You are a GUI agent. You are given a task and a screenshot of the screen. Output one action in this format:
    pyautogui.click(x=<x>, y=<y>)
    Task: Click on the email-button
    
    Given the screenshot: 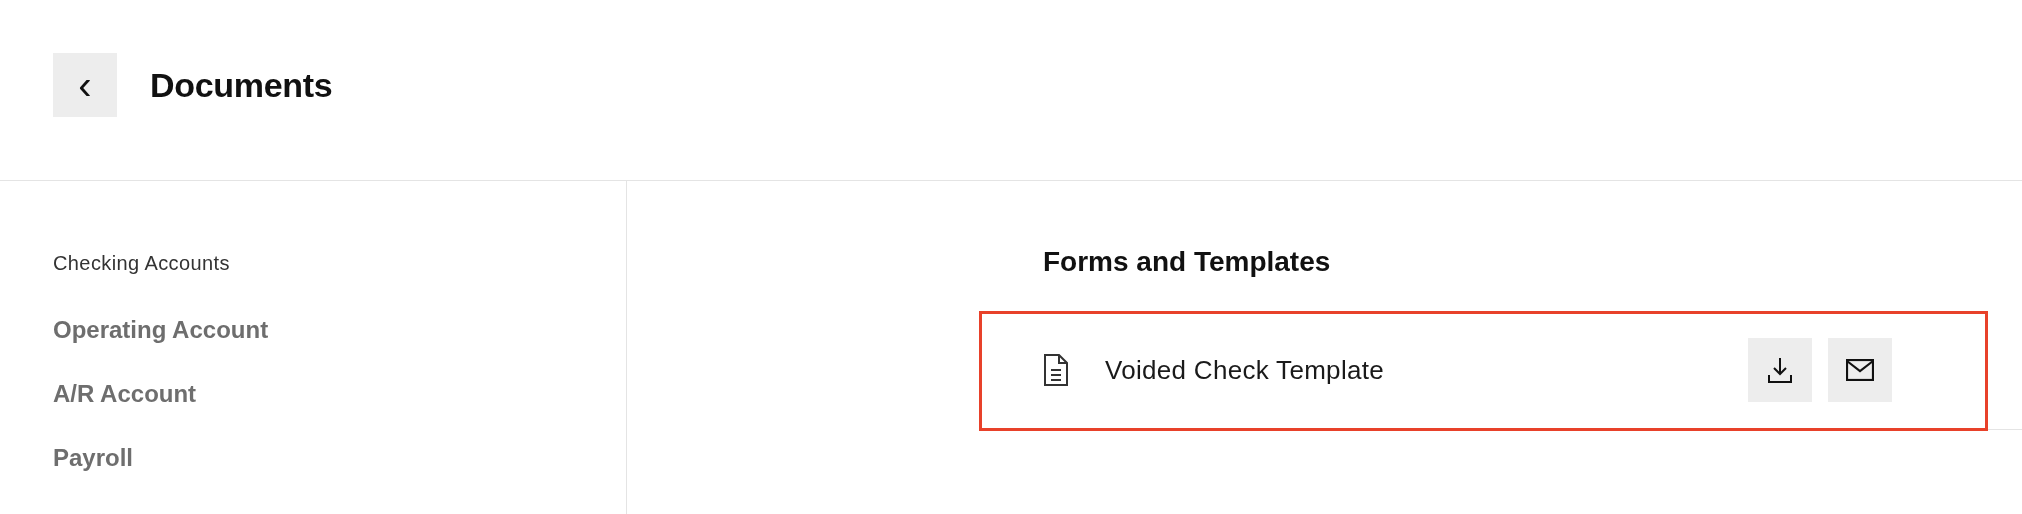 What is the action you would take?
    pyautogui.click(x=1860, y=370)
    